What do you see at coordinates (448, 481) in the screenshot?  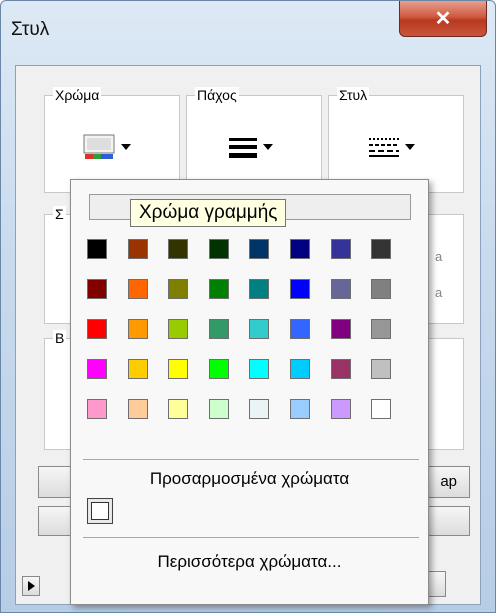 I see `bottom-button-label-partial: ap` at bounding box center [448, 481].